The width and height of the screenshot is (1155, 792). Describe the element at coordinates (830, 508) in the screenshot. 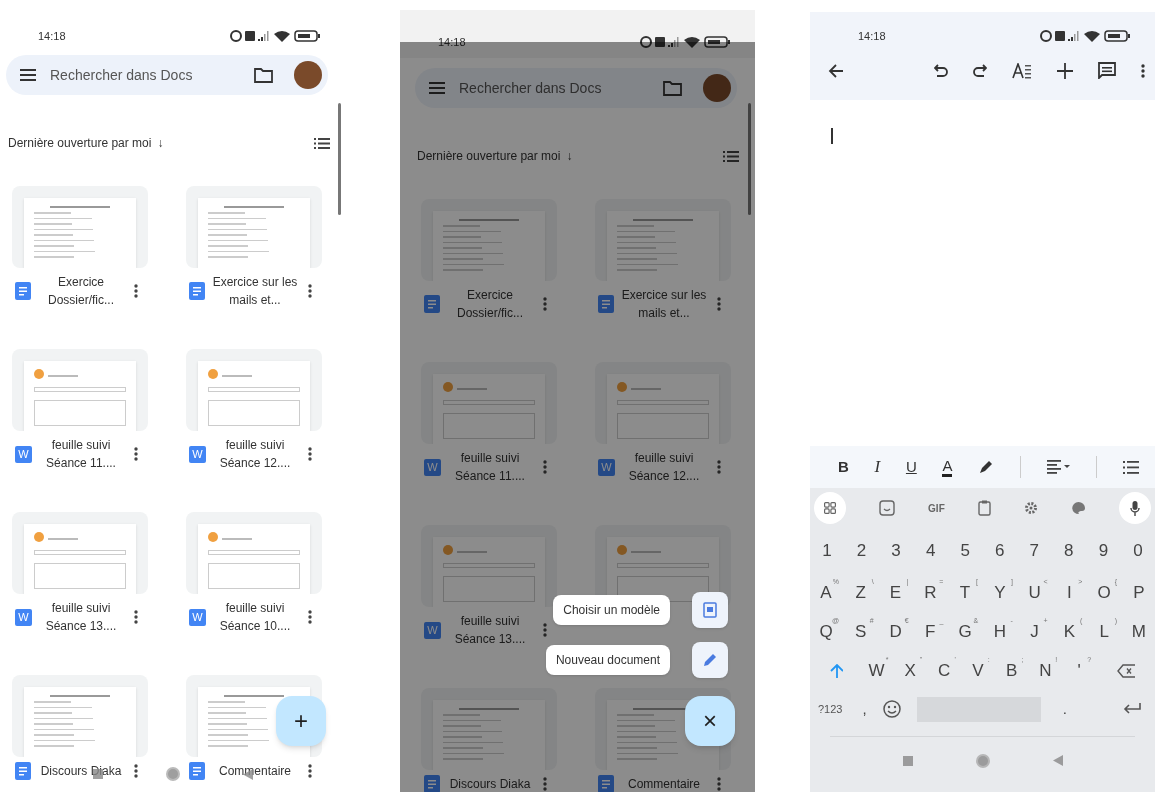

I see `apps-icon` at that location.